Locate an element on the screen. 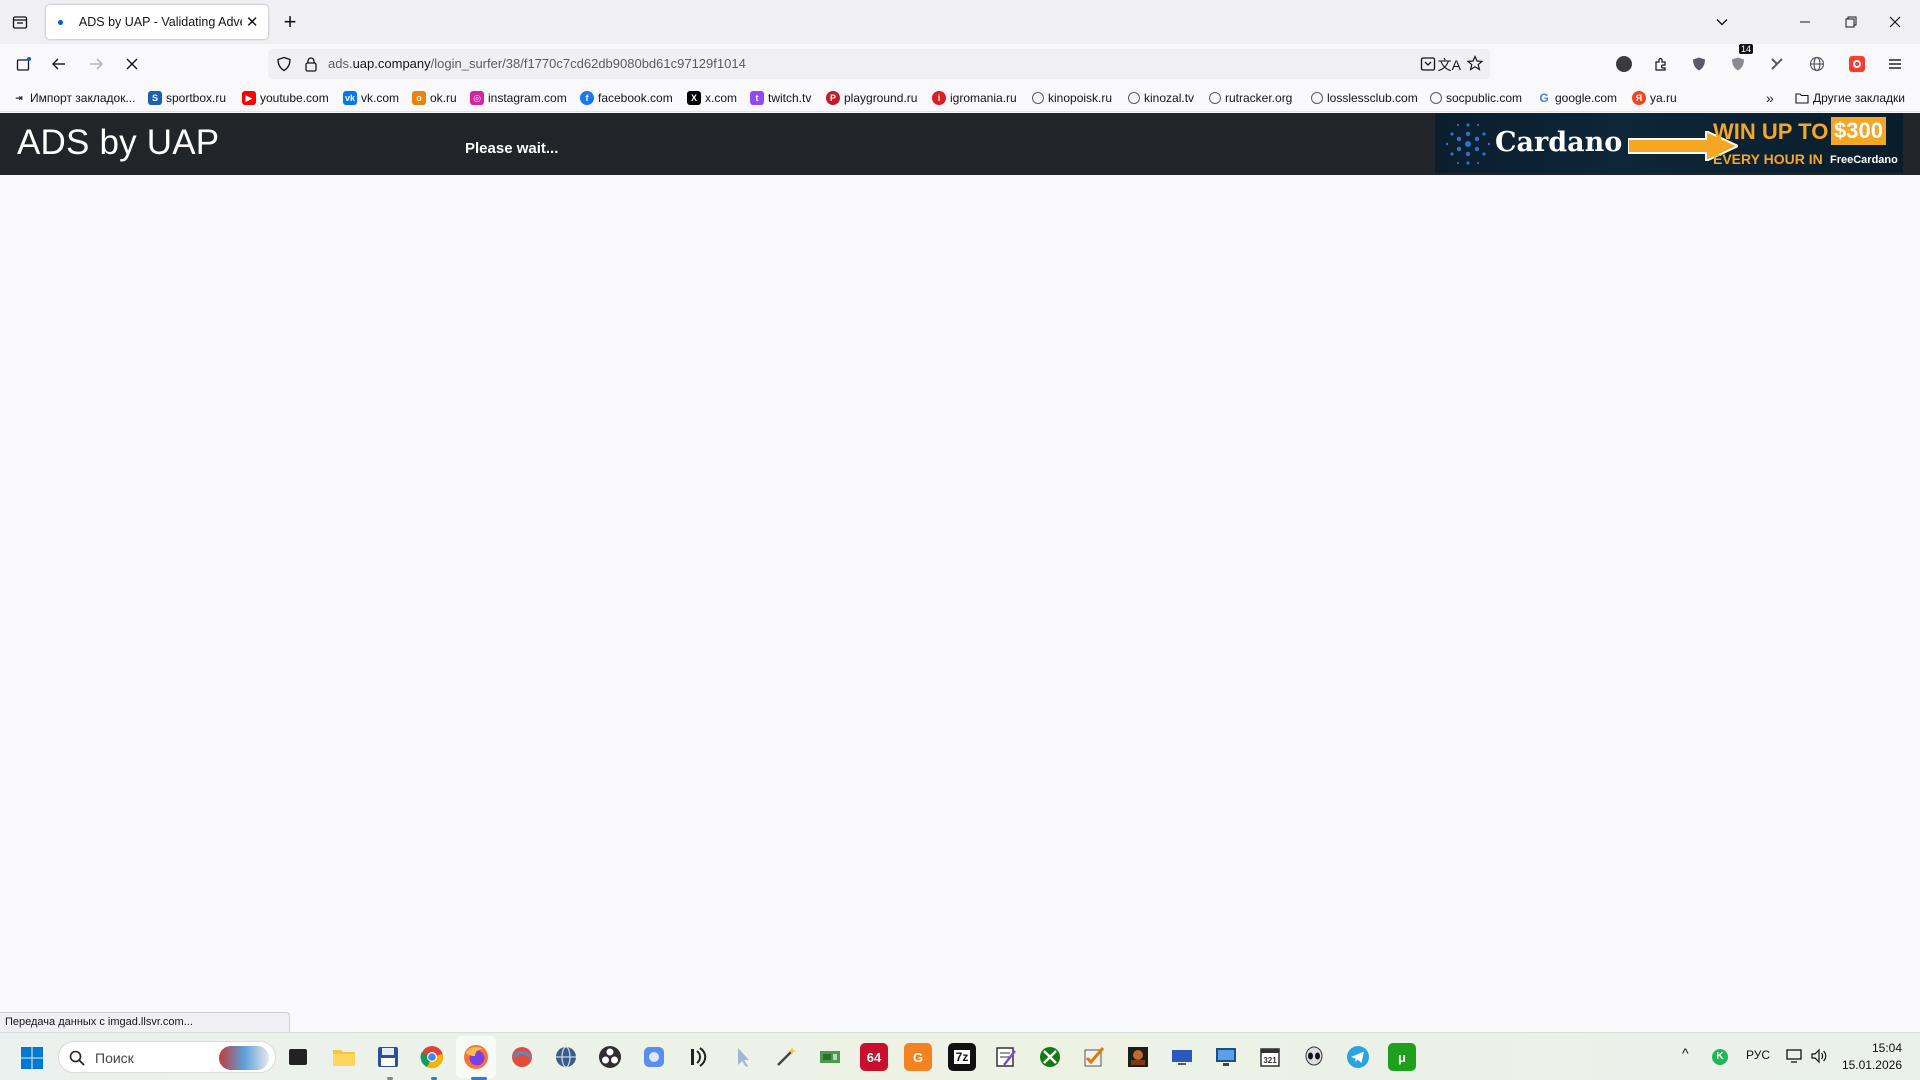 This screenshot has width=1920, height=1080. alien-app-icon is located at coordinates (1314, 1057).